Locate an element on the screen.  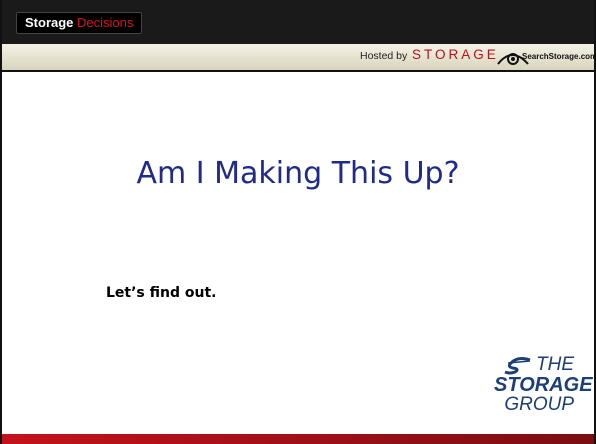
top-bar: Storage Decisions is located at coordinates (298, 22).